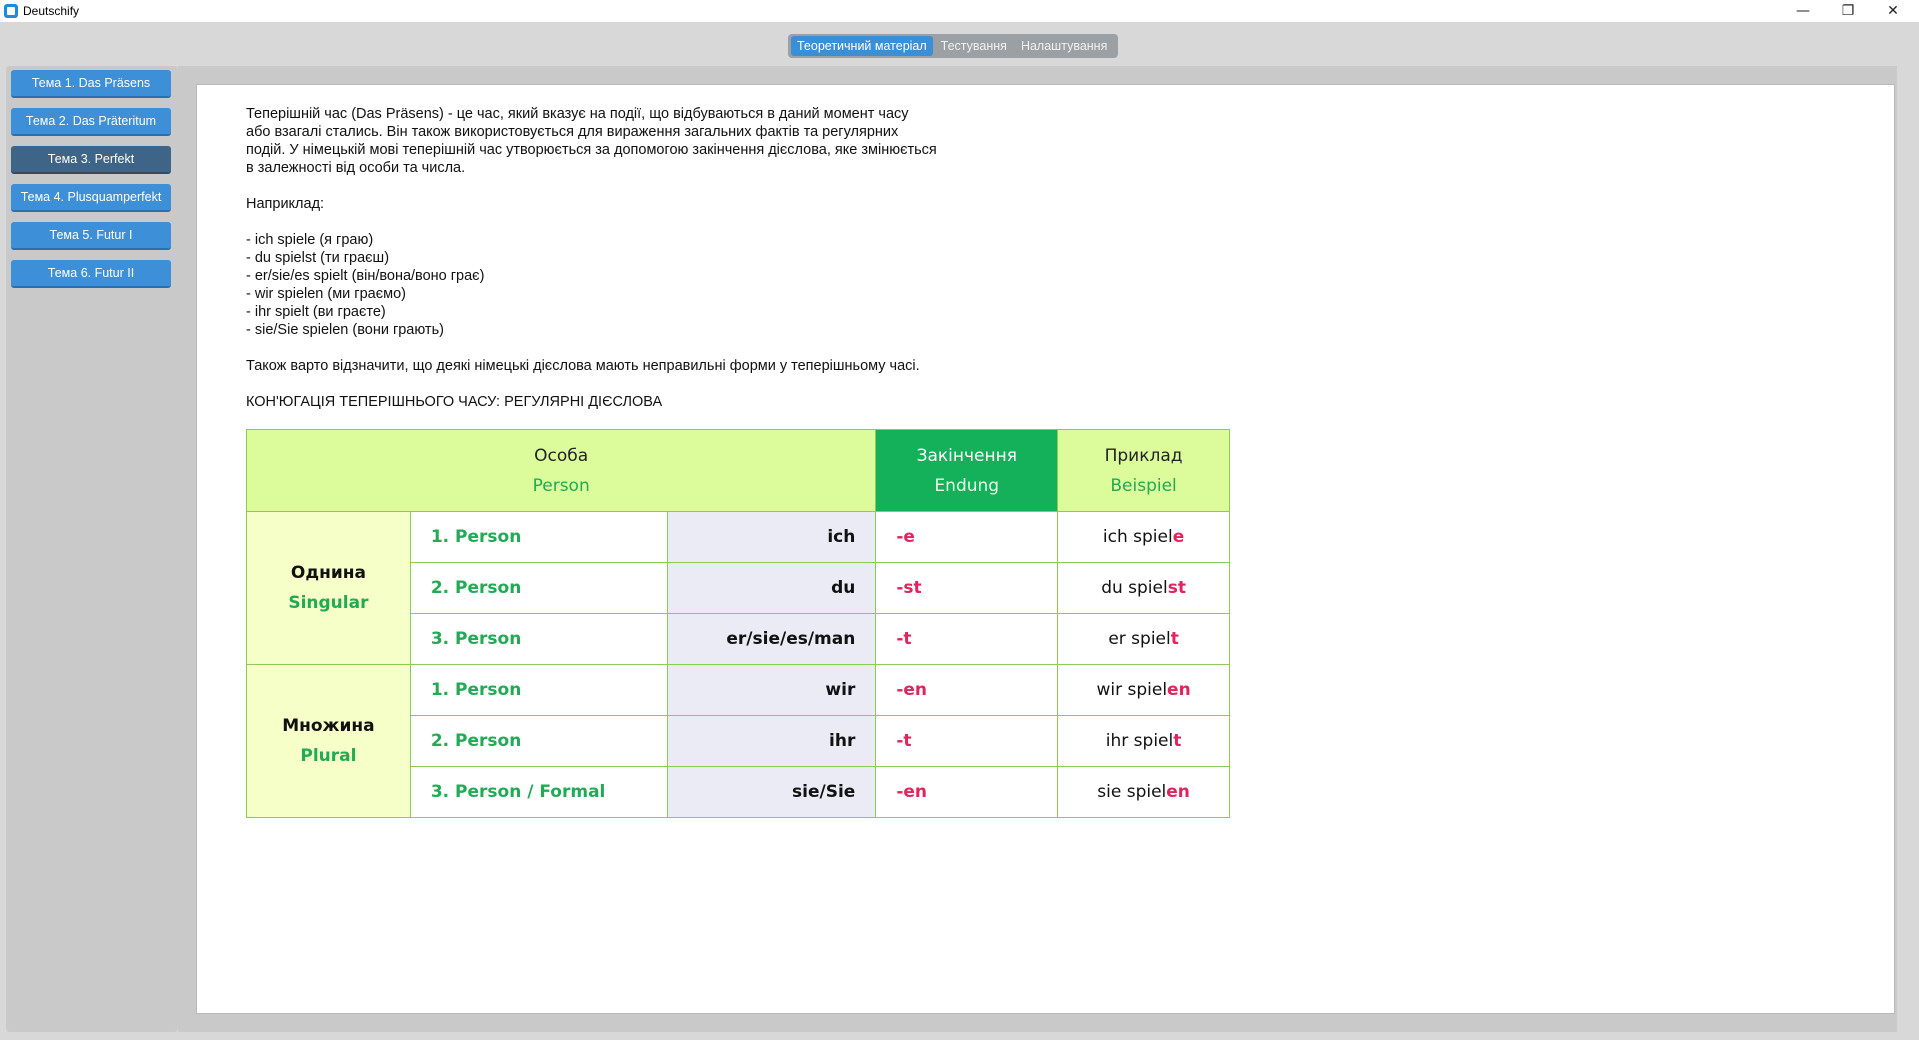  Describe the element at coordinates (967, 470) in the screenshot. I see `header-ending: Закінчення Endung` at that location.